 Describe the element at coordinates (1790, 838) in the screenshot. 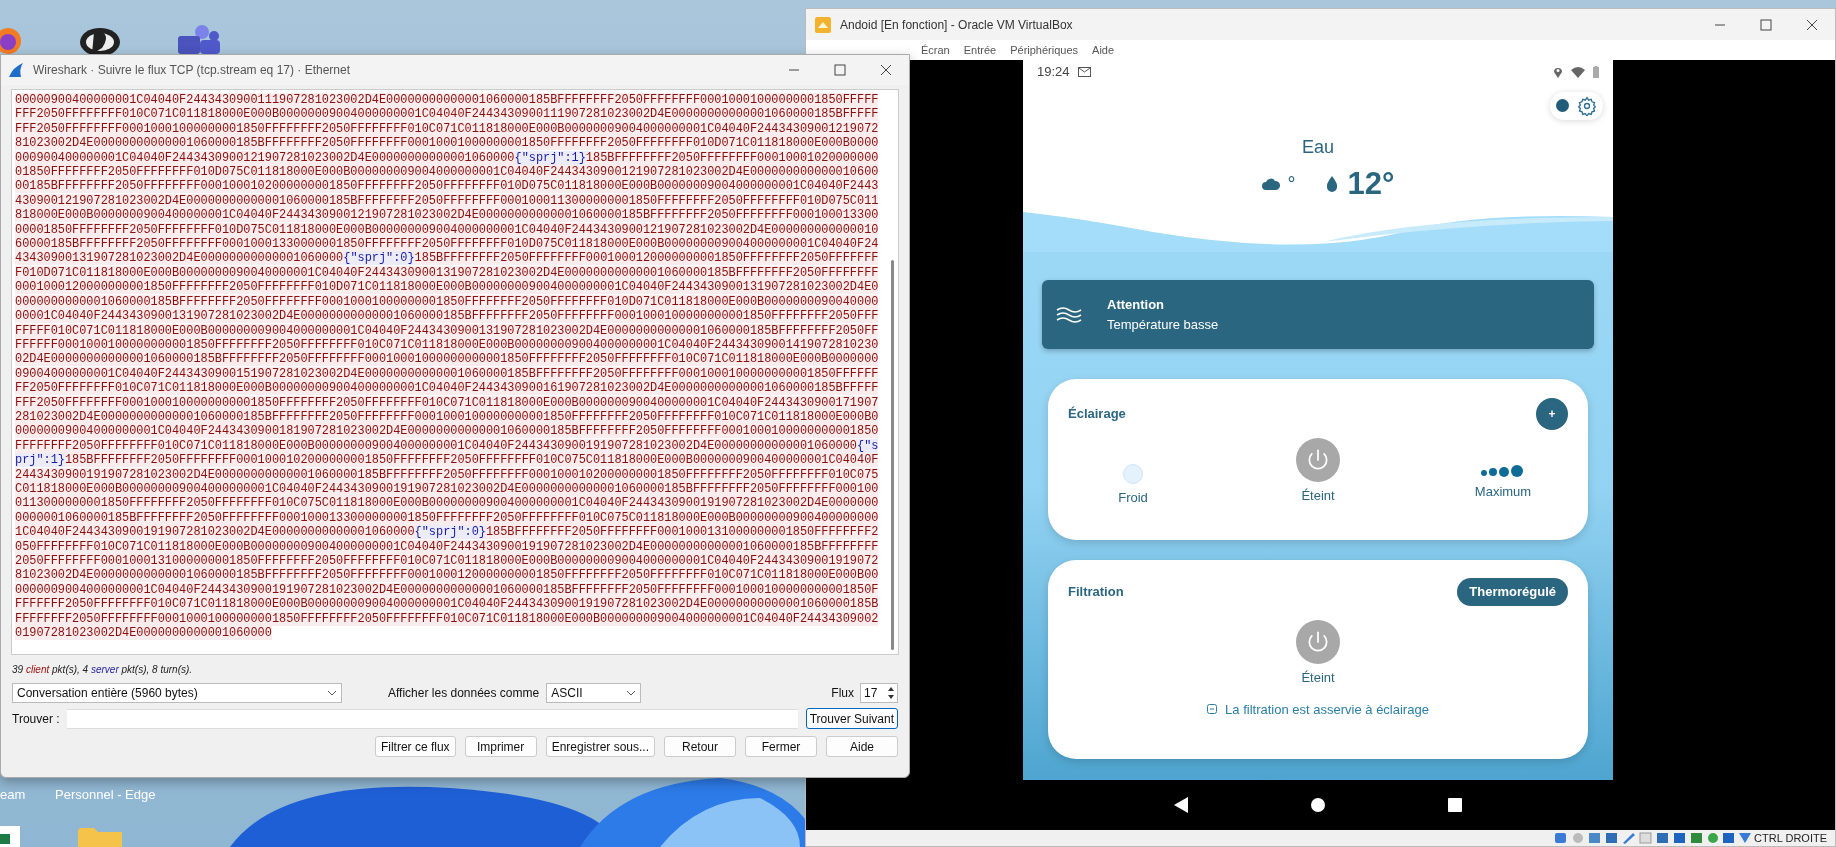

I see `host-key-label: CTRL DROITE` at that location.